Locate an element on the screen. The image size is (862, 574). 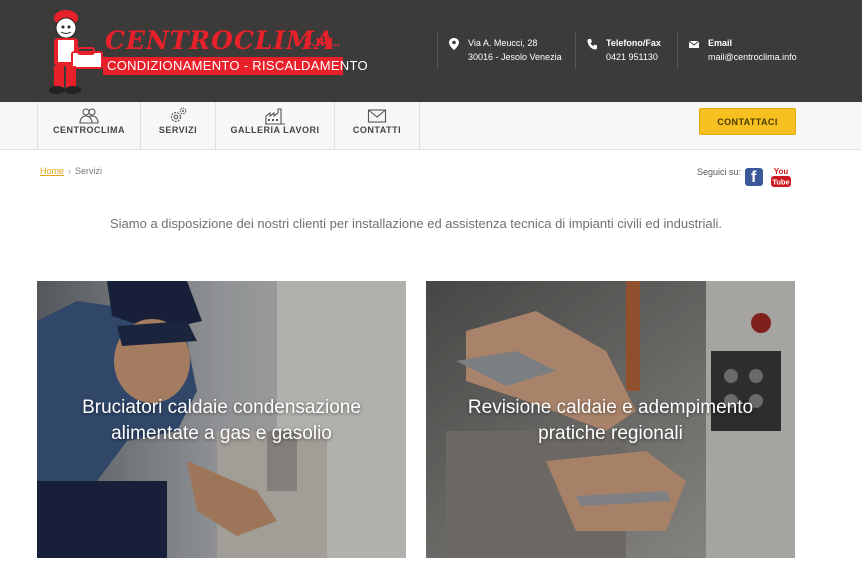
brand-name: CENTROCLIMA is located at coordinates (220, 40).